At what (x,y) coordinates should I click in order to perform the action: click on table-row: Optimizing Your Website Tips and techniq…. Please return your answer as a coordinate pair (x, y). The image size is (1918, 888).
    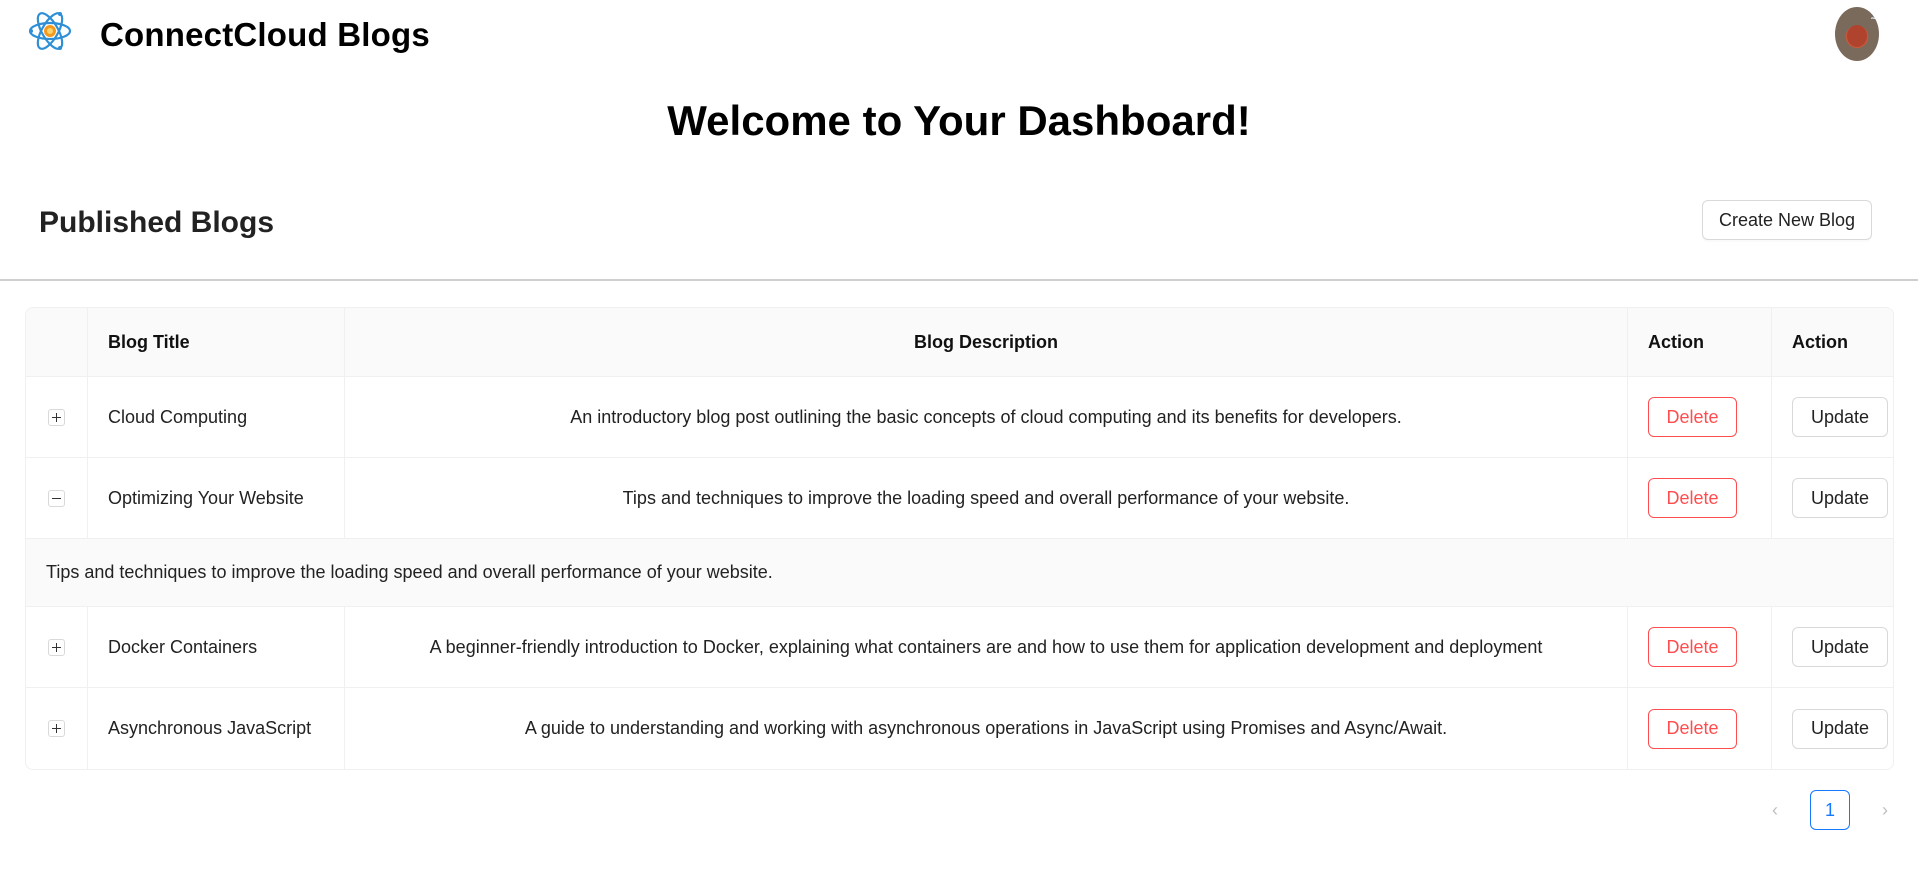
    Looking at the image, I should click on (959, 498).